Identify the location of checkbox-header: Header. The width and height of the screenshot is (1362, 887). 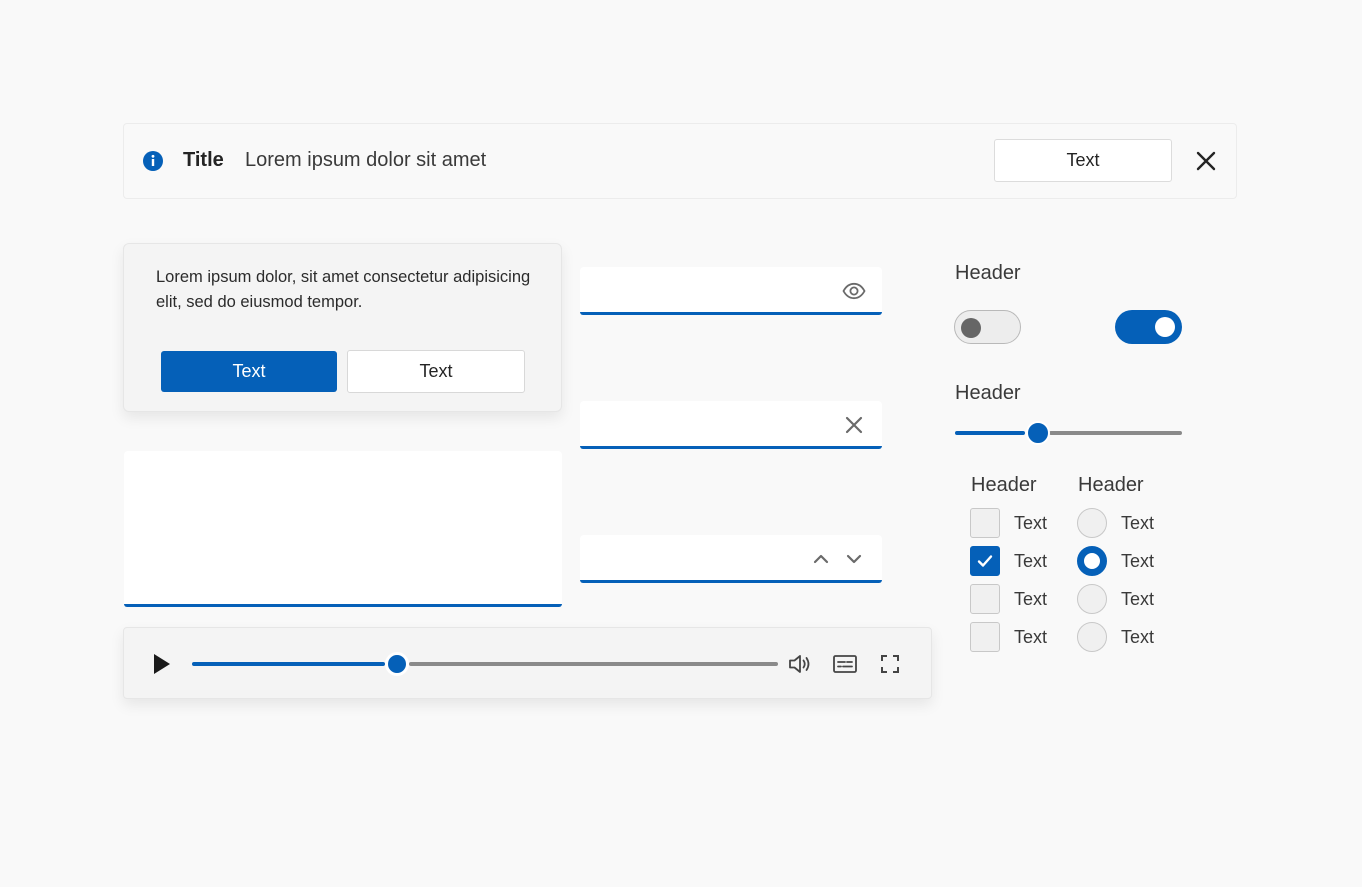
(1004, 485).